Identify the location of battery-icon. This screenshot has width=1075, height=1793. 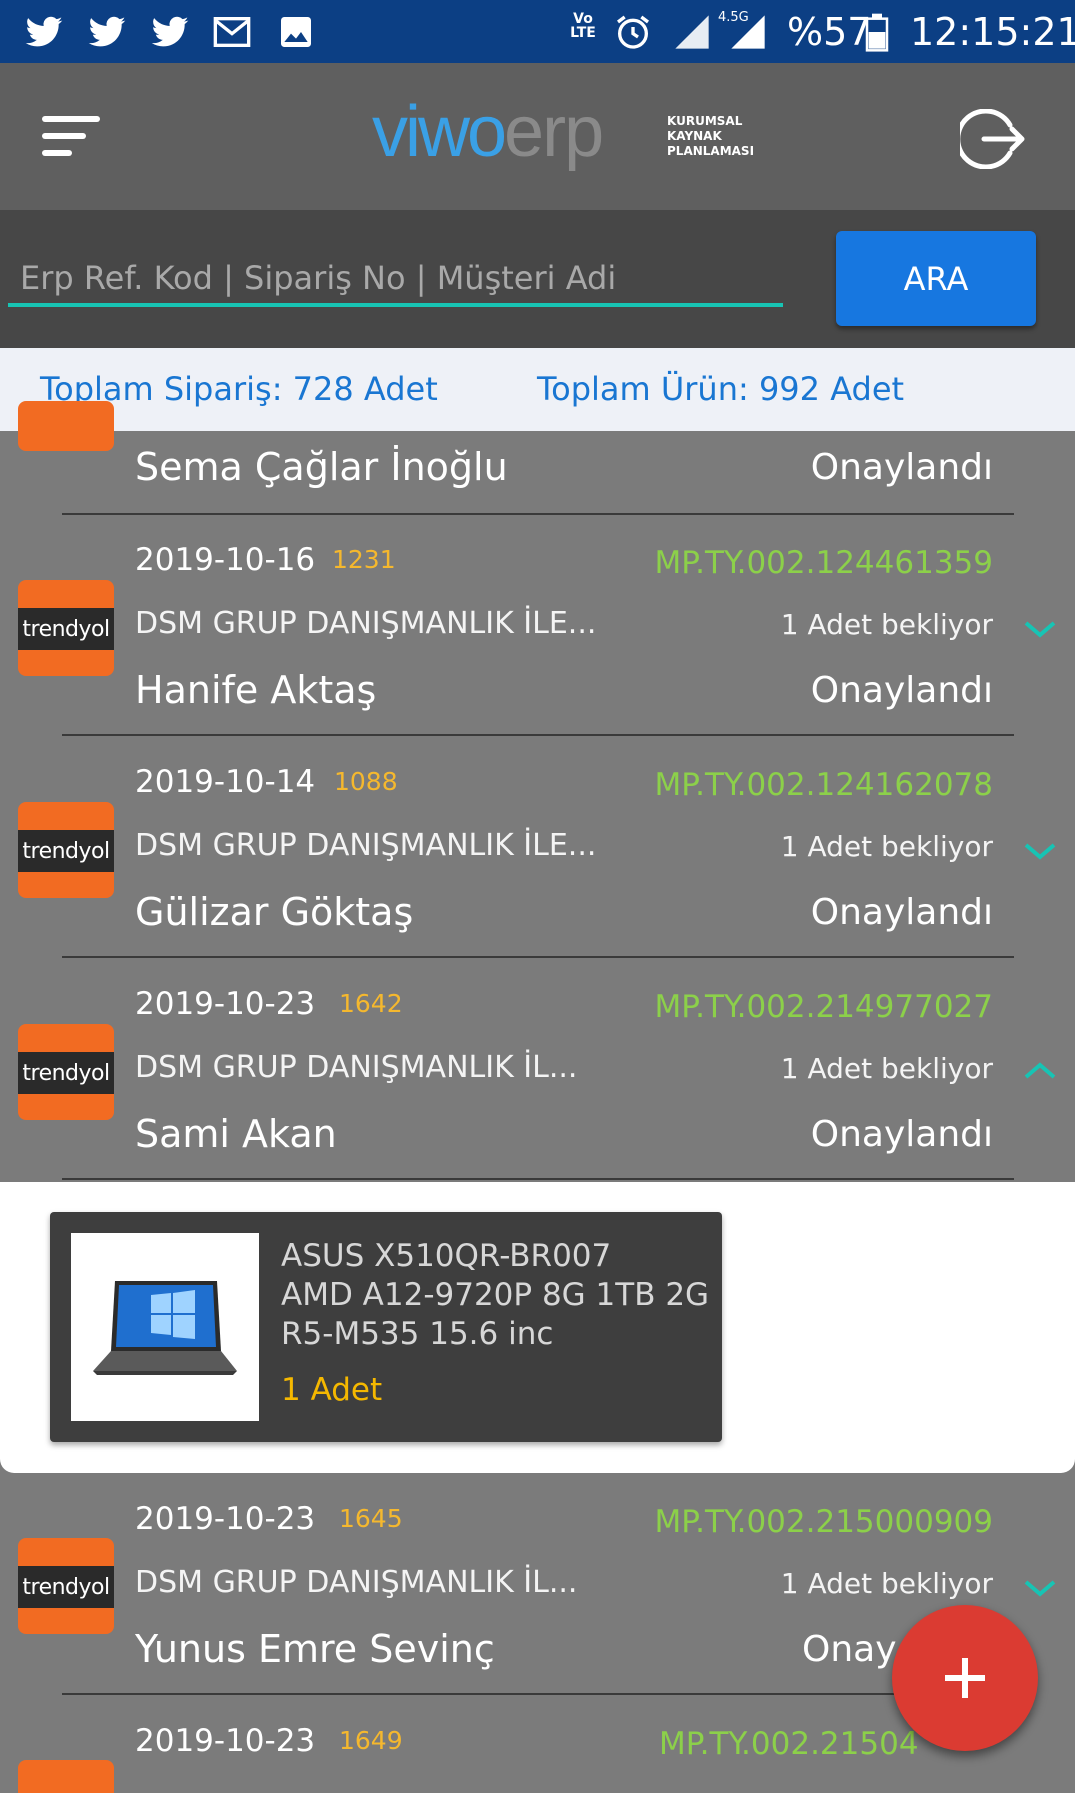
(877, 32).